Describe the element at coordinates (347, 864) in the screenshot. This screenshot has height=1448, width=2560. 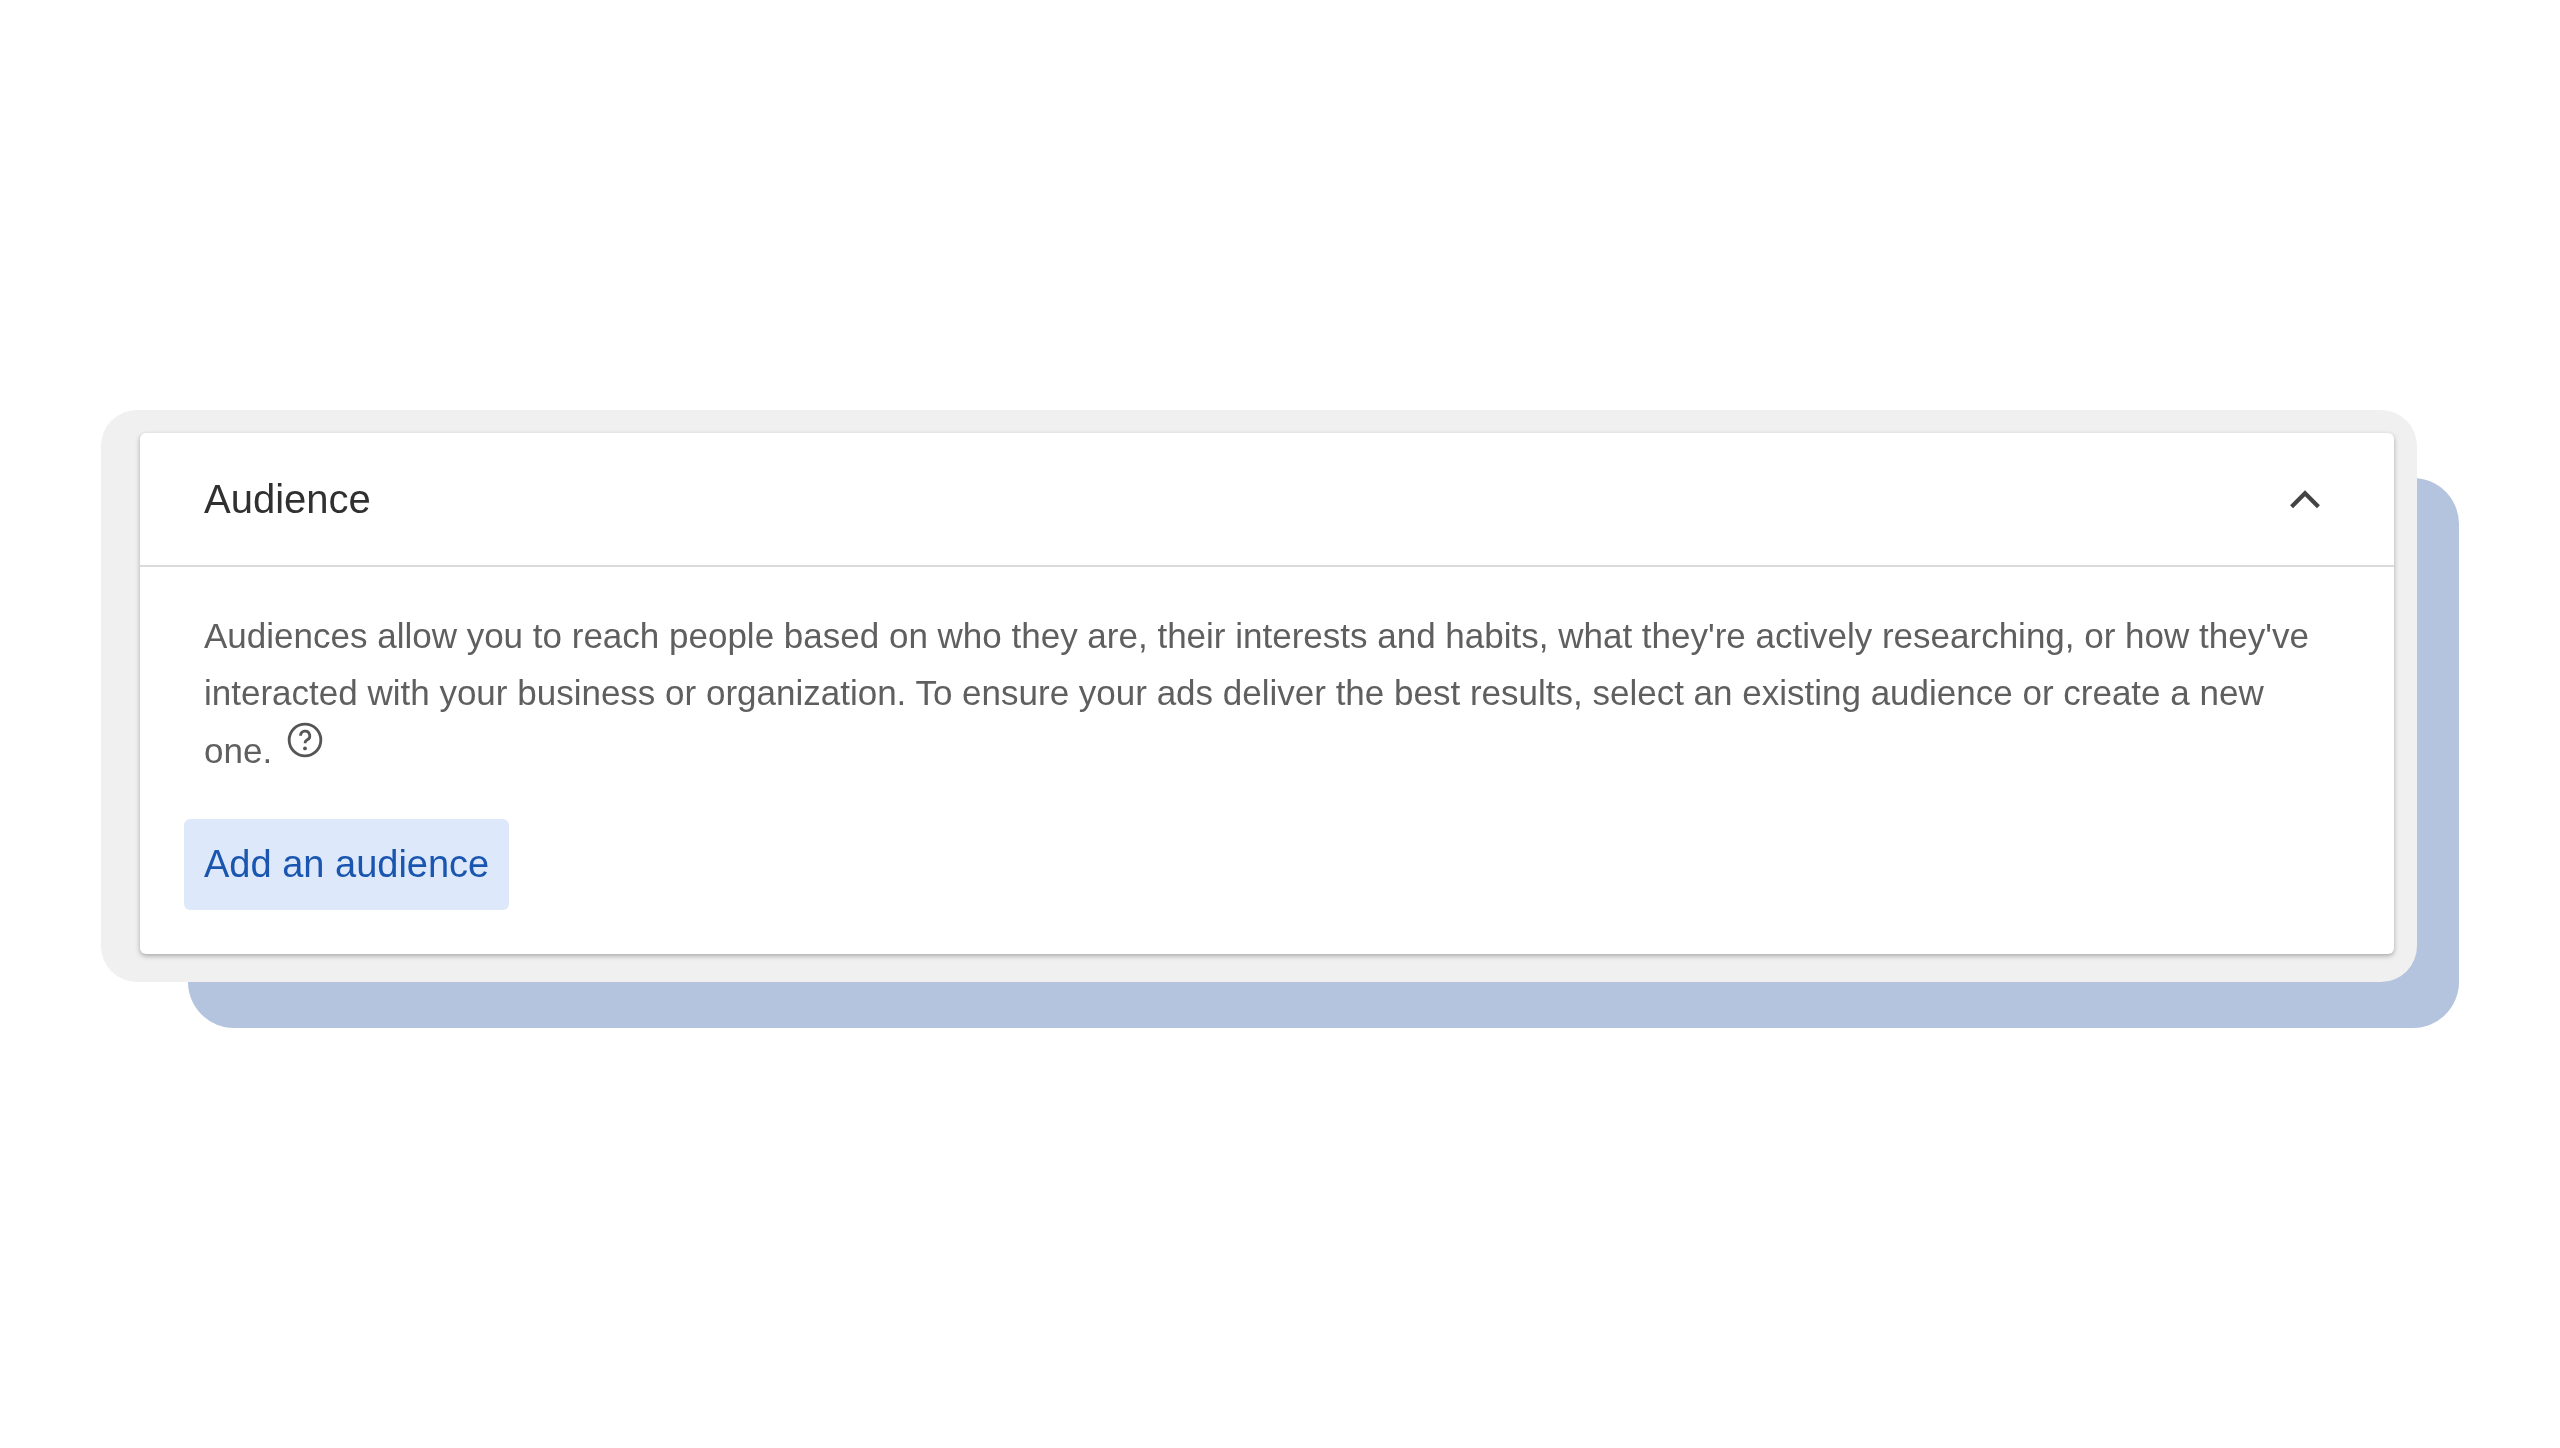
I see `add-audience-button: Add an audience` at that location.